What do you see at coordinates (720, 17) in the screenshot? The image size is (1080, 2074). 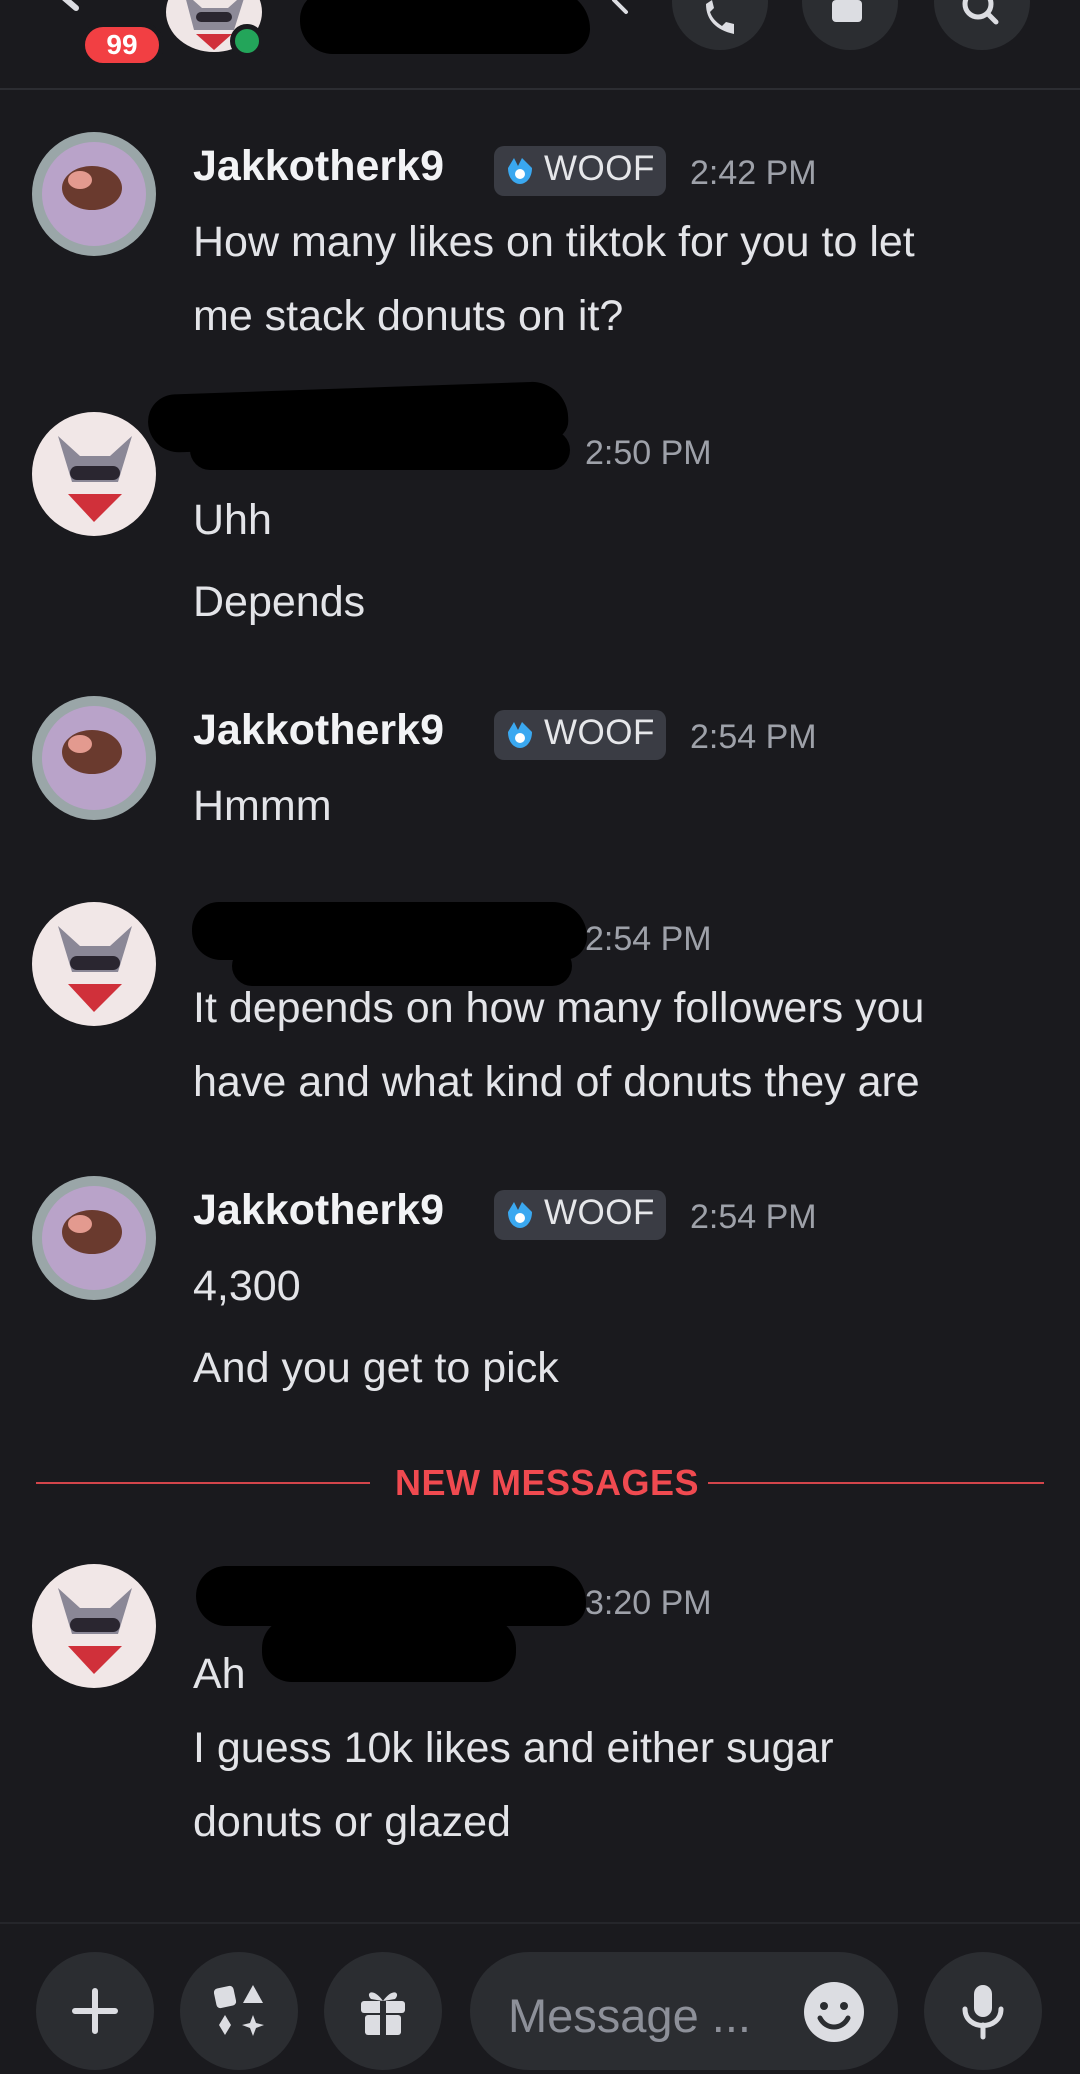 I see `phone-icon` at bounding box center [720, 17].